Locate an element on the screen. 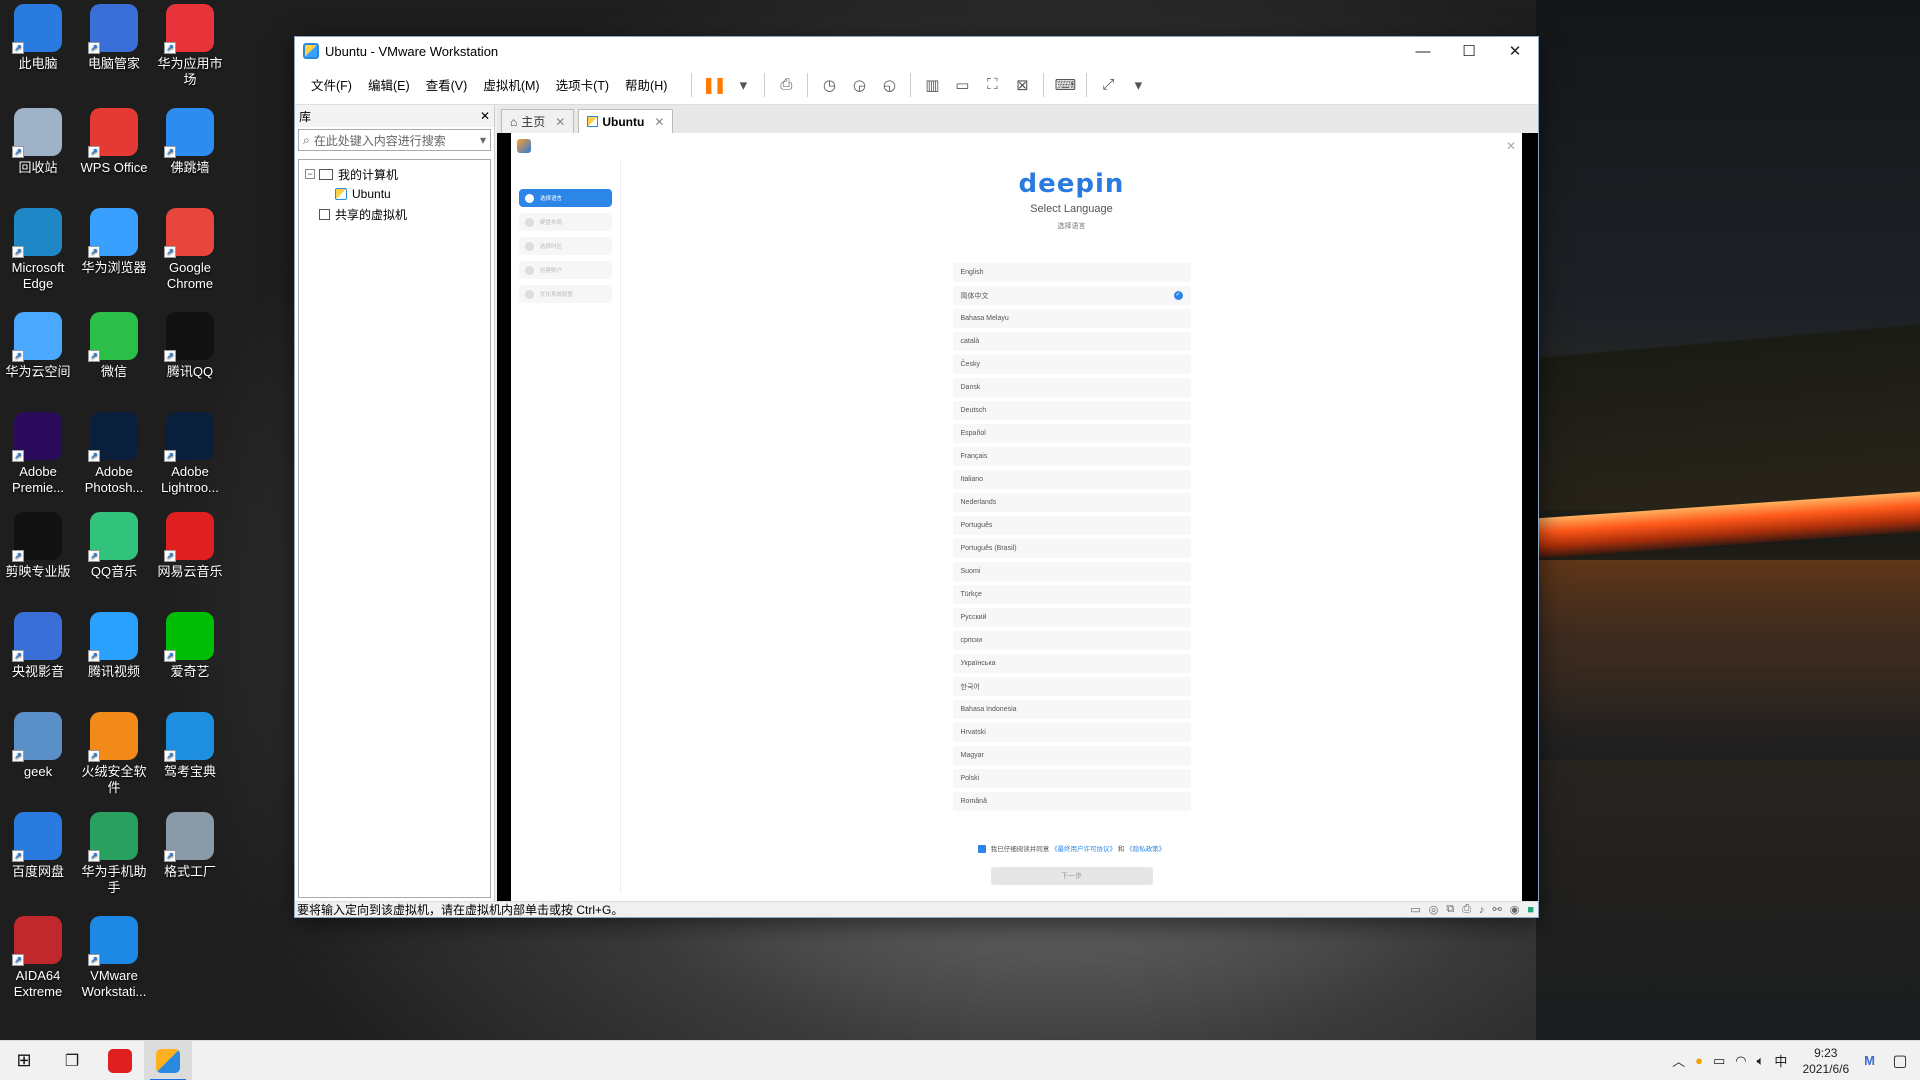 Image resolution: width=1920 pixels, height=1080 pixels. sound-icon: ♪ is located at coordinates (1482, 910).